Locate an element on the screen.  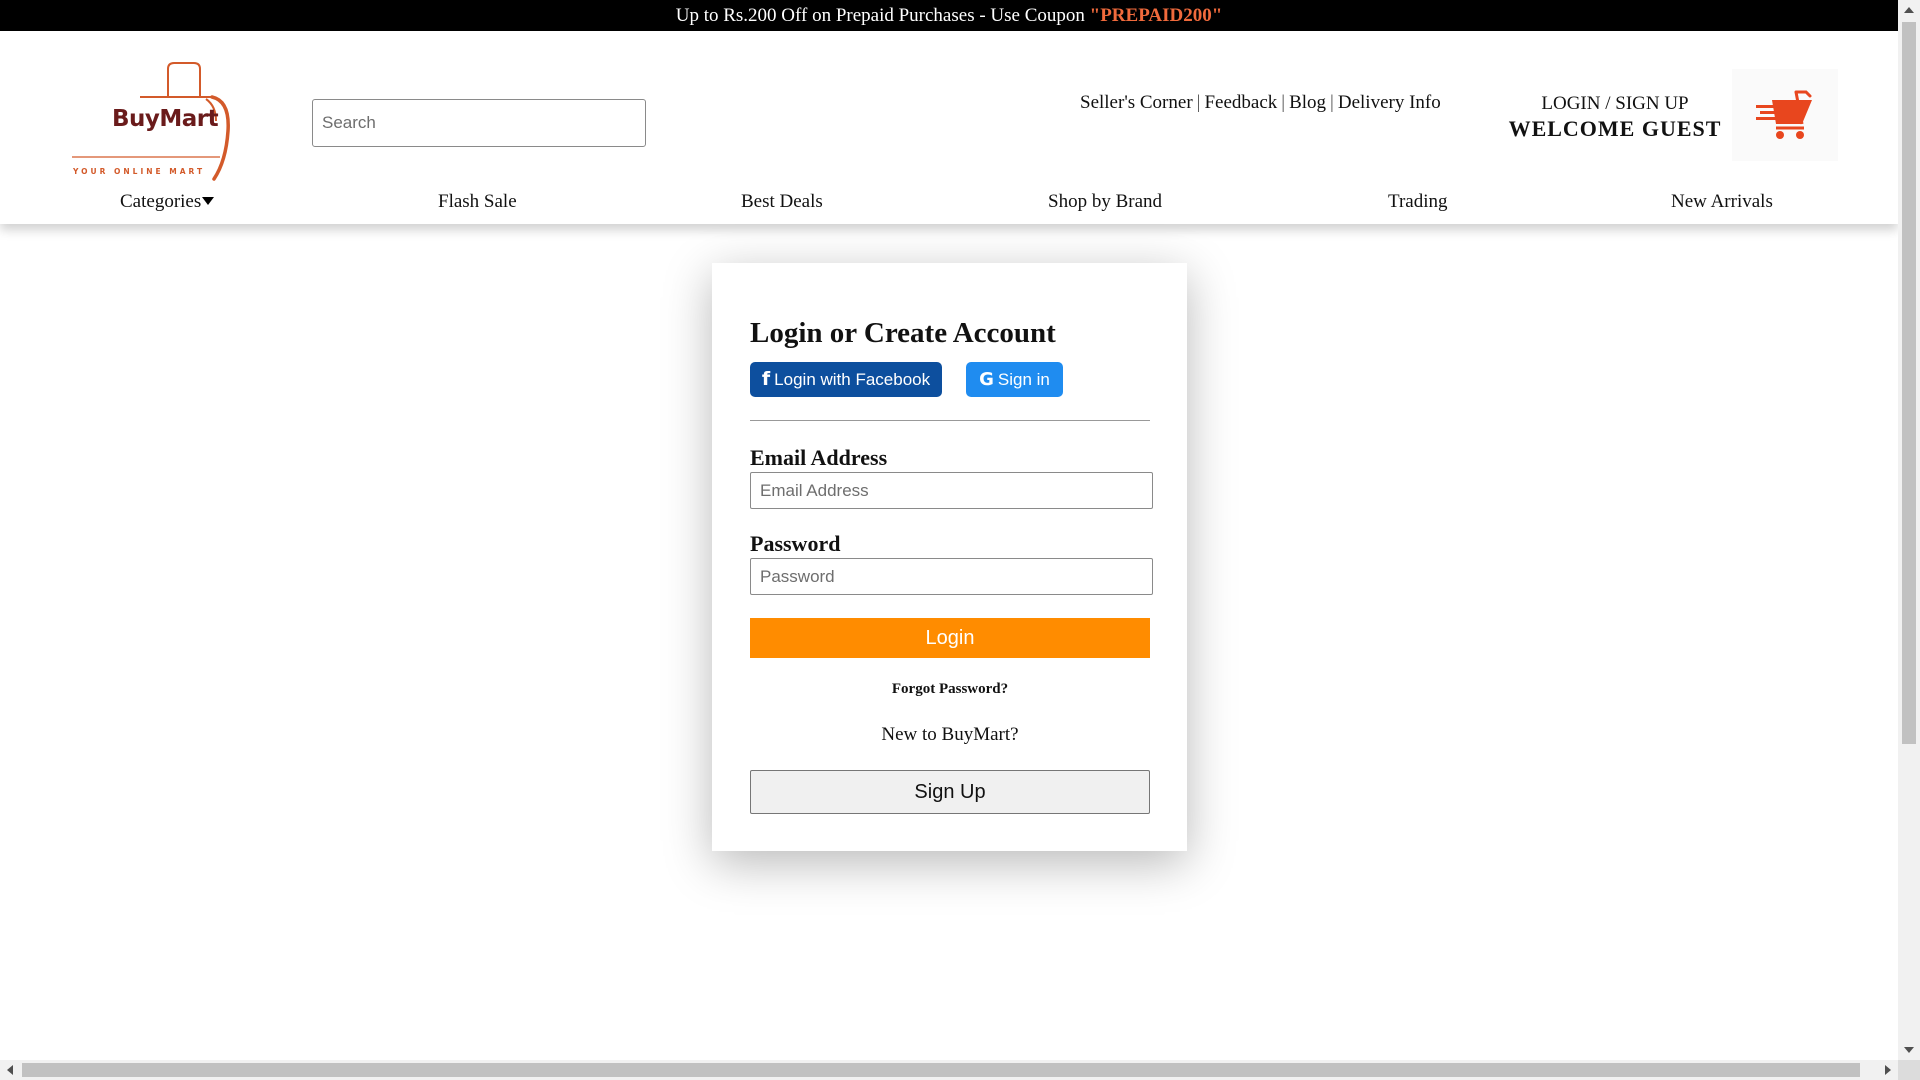
promo-coupon-code: "PREPAID200" is located at coordinates (1156, 15).